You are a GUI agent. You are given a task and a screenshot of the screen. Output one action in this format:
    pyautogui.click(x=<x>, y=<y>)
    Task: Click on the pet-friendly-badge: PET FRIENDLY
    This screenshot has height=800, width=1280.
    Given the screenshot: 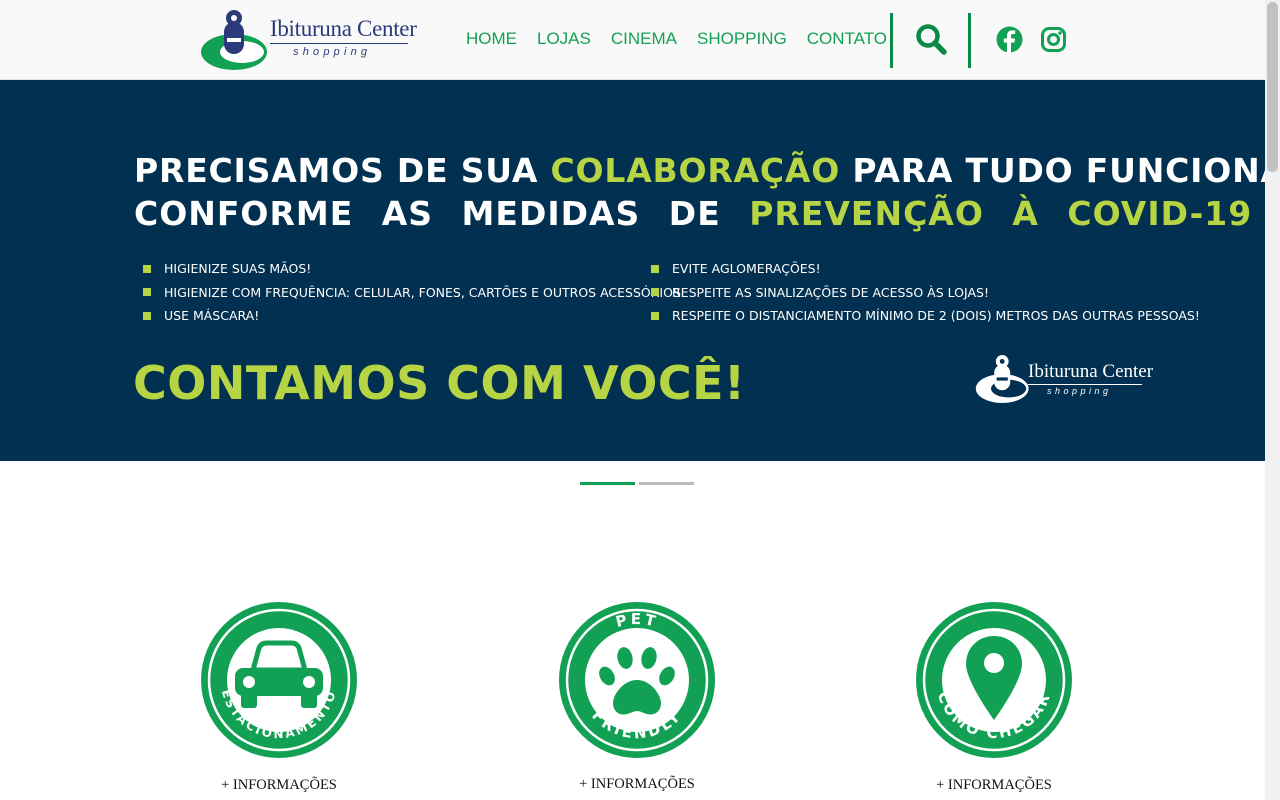 What is the action you would take?
    pyautogui.click(x=637, y=680)
    